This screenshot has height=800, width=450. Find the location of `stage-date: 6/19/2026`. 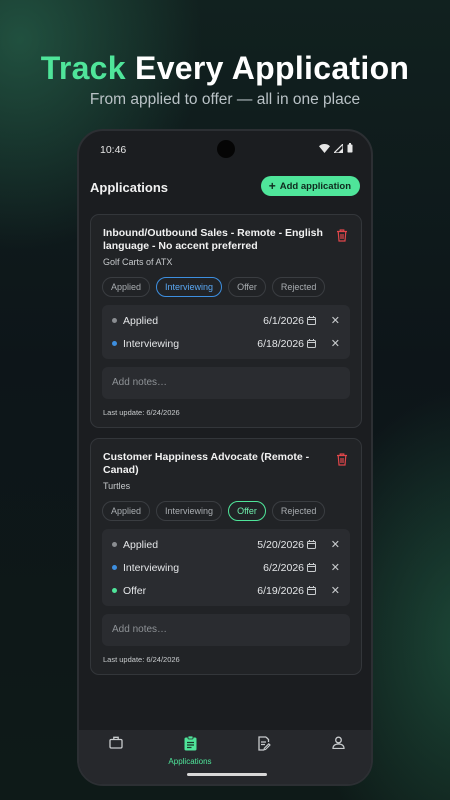

stage-date: 6/19/2026 is located at coordinates (280, 591).